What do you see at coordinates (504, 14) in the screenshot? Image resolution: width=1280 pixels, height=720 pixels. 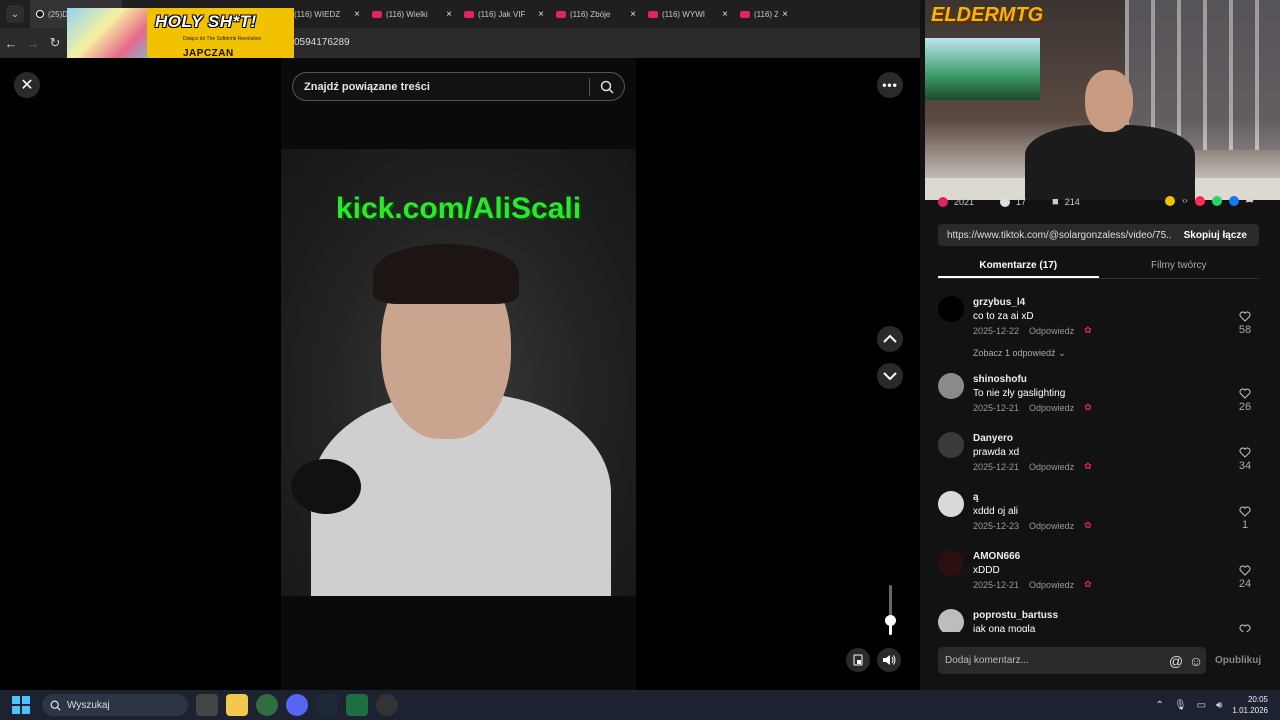 I see `browser-tab: (116) Jak VIF ×` at bounding box center [504, 14].